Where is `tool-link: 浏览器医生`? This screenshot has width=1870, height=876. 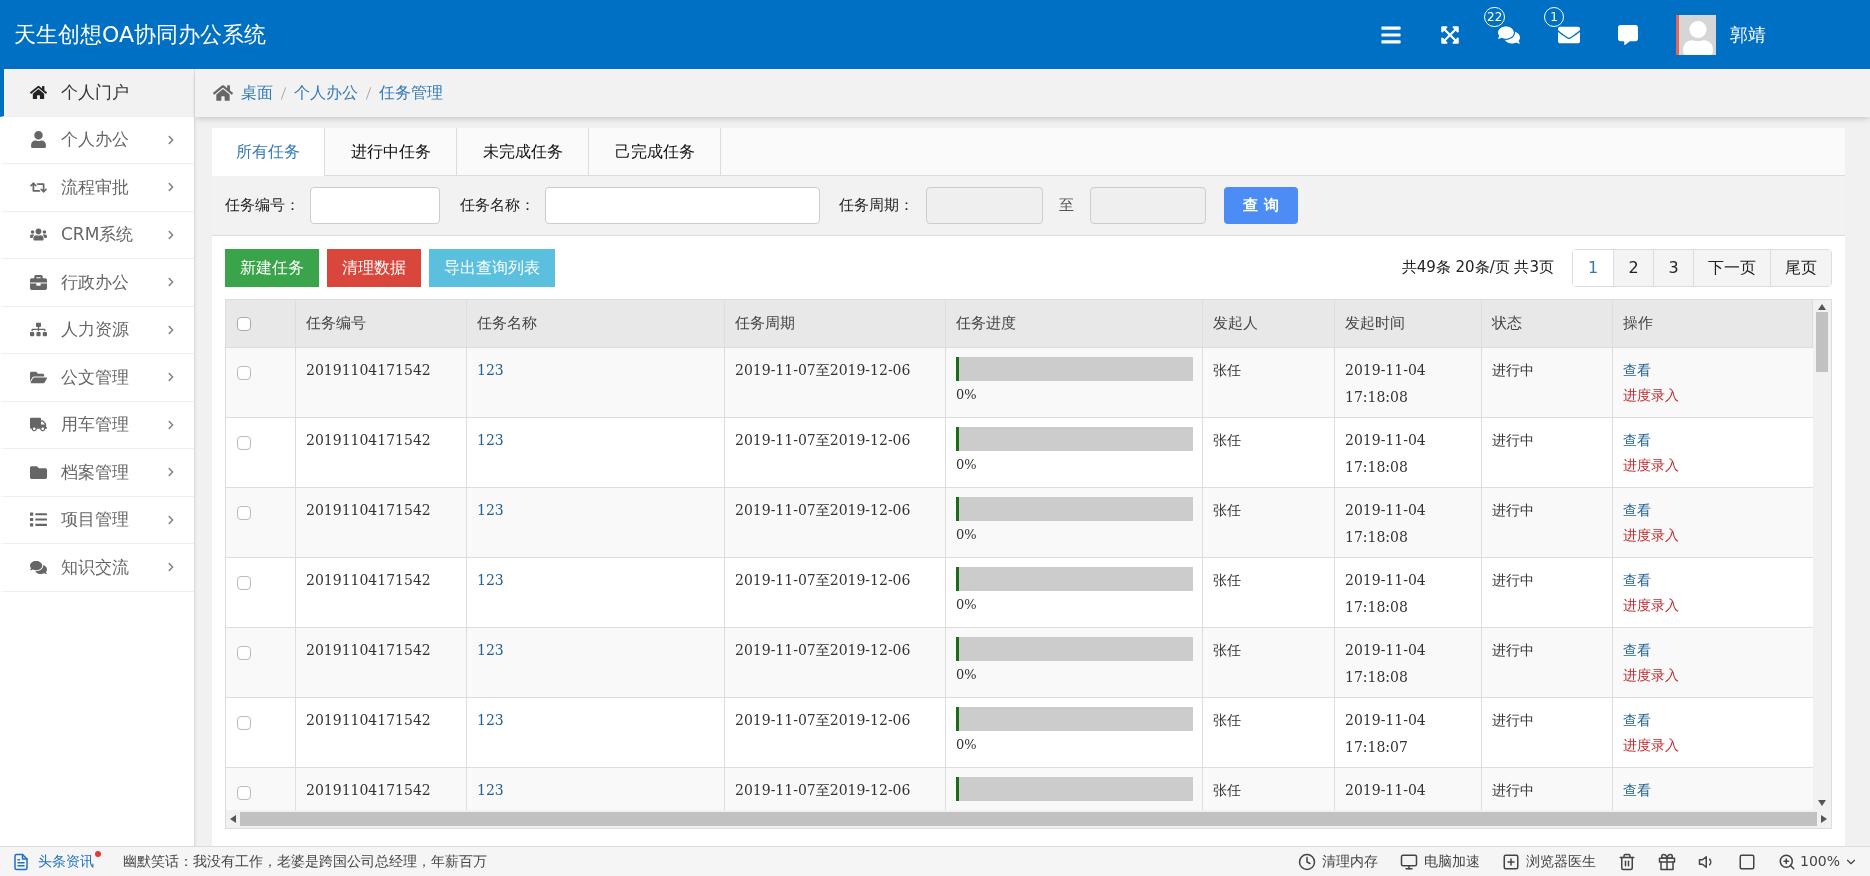 tool-link: 浏览器医生 is located at coordinates (1560, 861).